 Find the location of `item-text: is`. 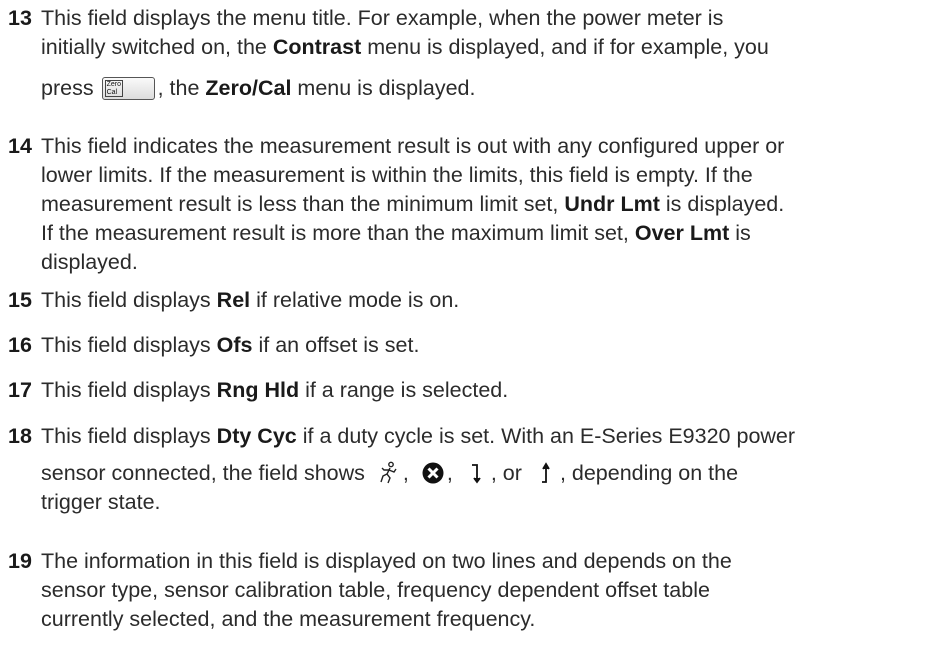

item-text: is is located at coordinates (743, 233).